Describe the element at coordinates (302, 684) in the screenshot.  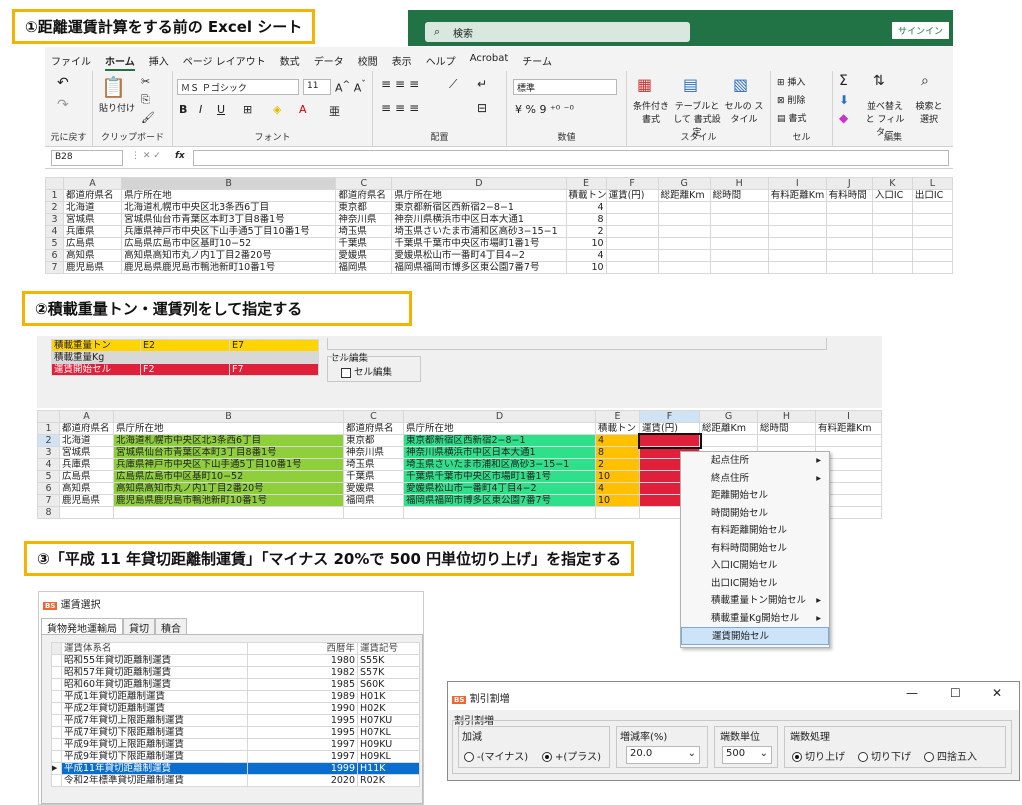
I see `fare-cell: 1985` at that location.